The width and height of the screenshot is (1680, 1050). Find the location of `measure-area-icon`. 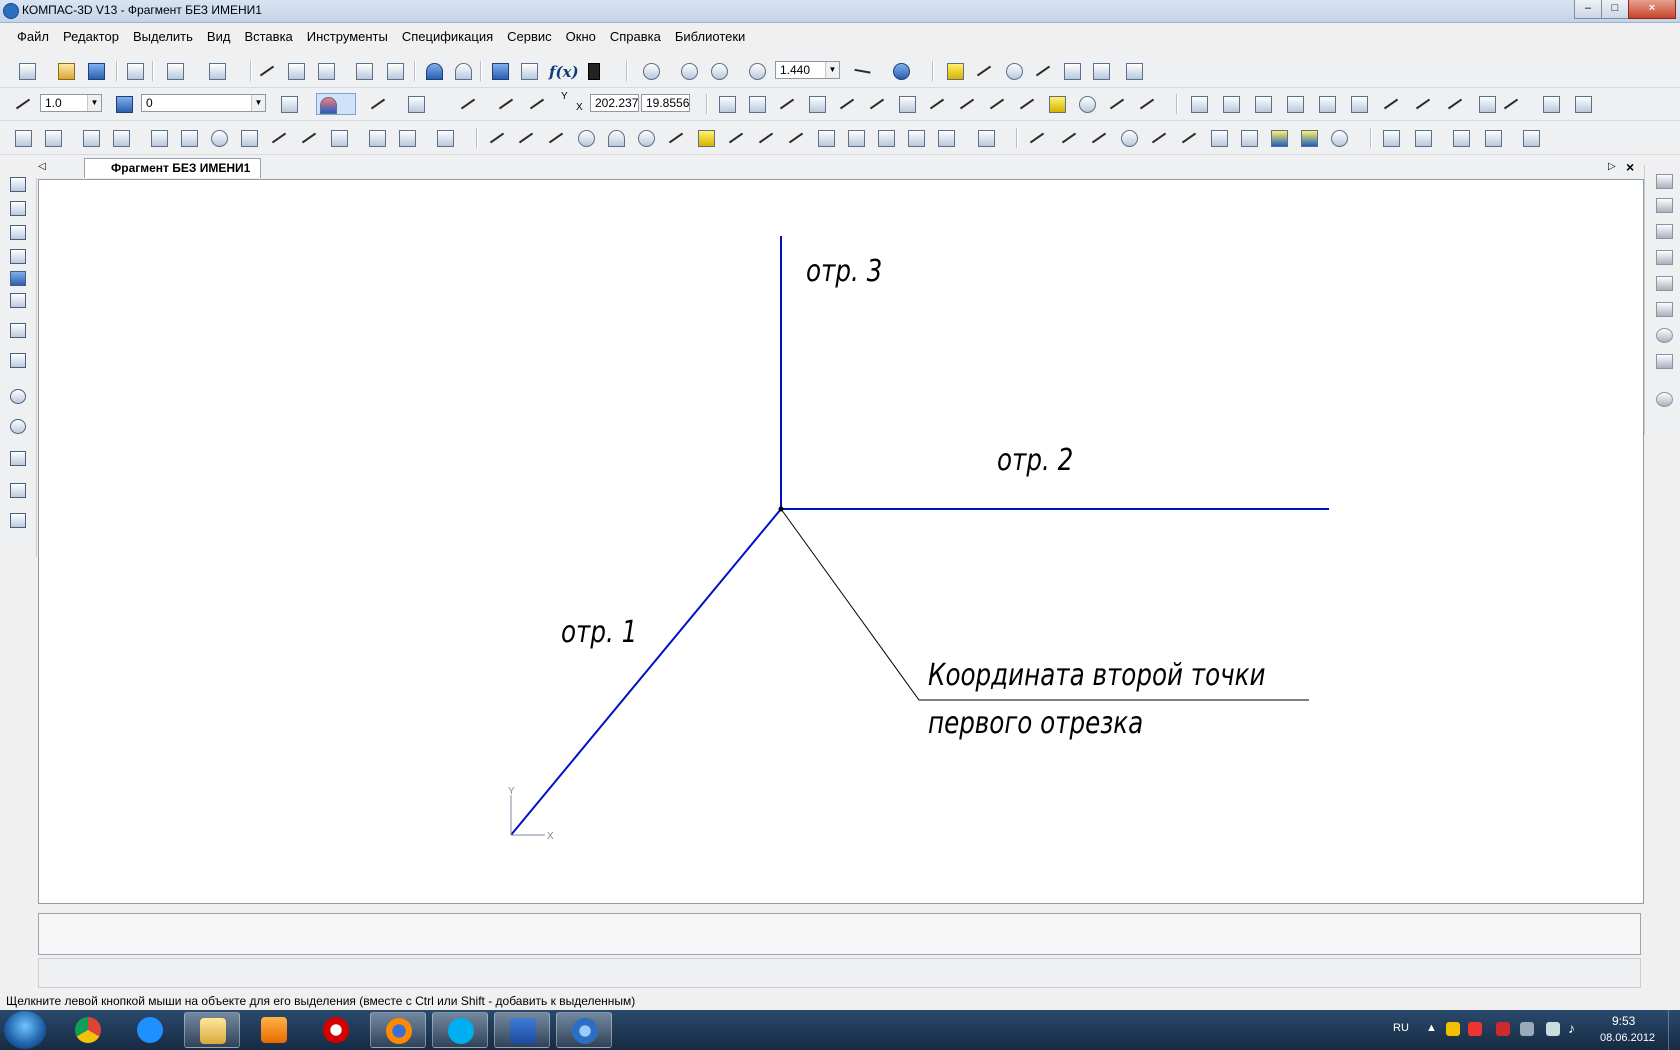

measure-area-icon is located at coordinates (1072, 71).